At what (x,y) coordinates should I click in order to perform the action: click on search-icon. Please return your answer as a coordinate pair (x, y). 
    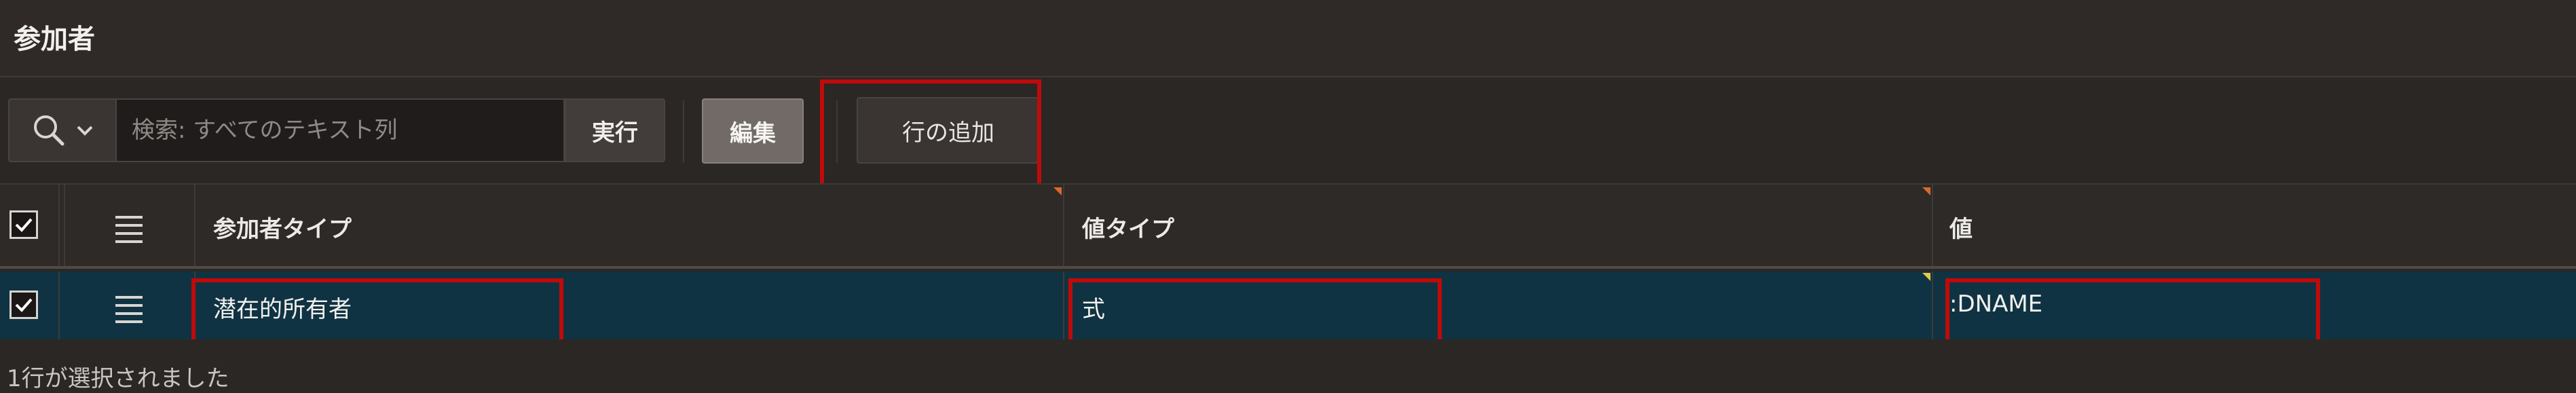
    Looking at the image, I should click on (49, 130).